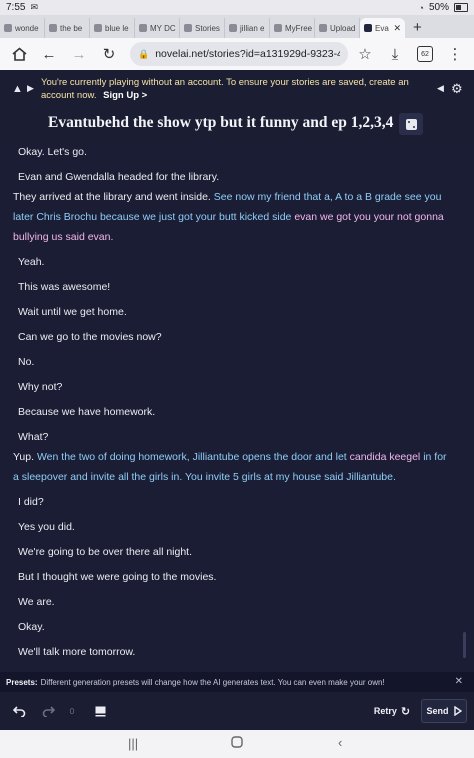  I want to click on story-paragraph: Yes you did., so click(233, 527).